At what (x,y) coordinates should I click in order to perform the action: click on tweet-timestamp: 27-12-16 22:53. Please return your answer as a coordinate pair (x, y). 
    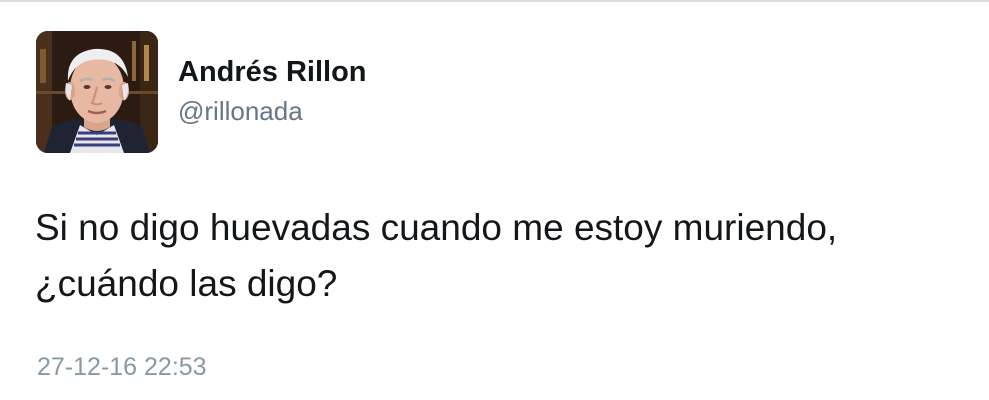
    Looking at the image, I should click on (122, 367).